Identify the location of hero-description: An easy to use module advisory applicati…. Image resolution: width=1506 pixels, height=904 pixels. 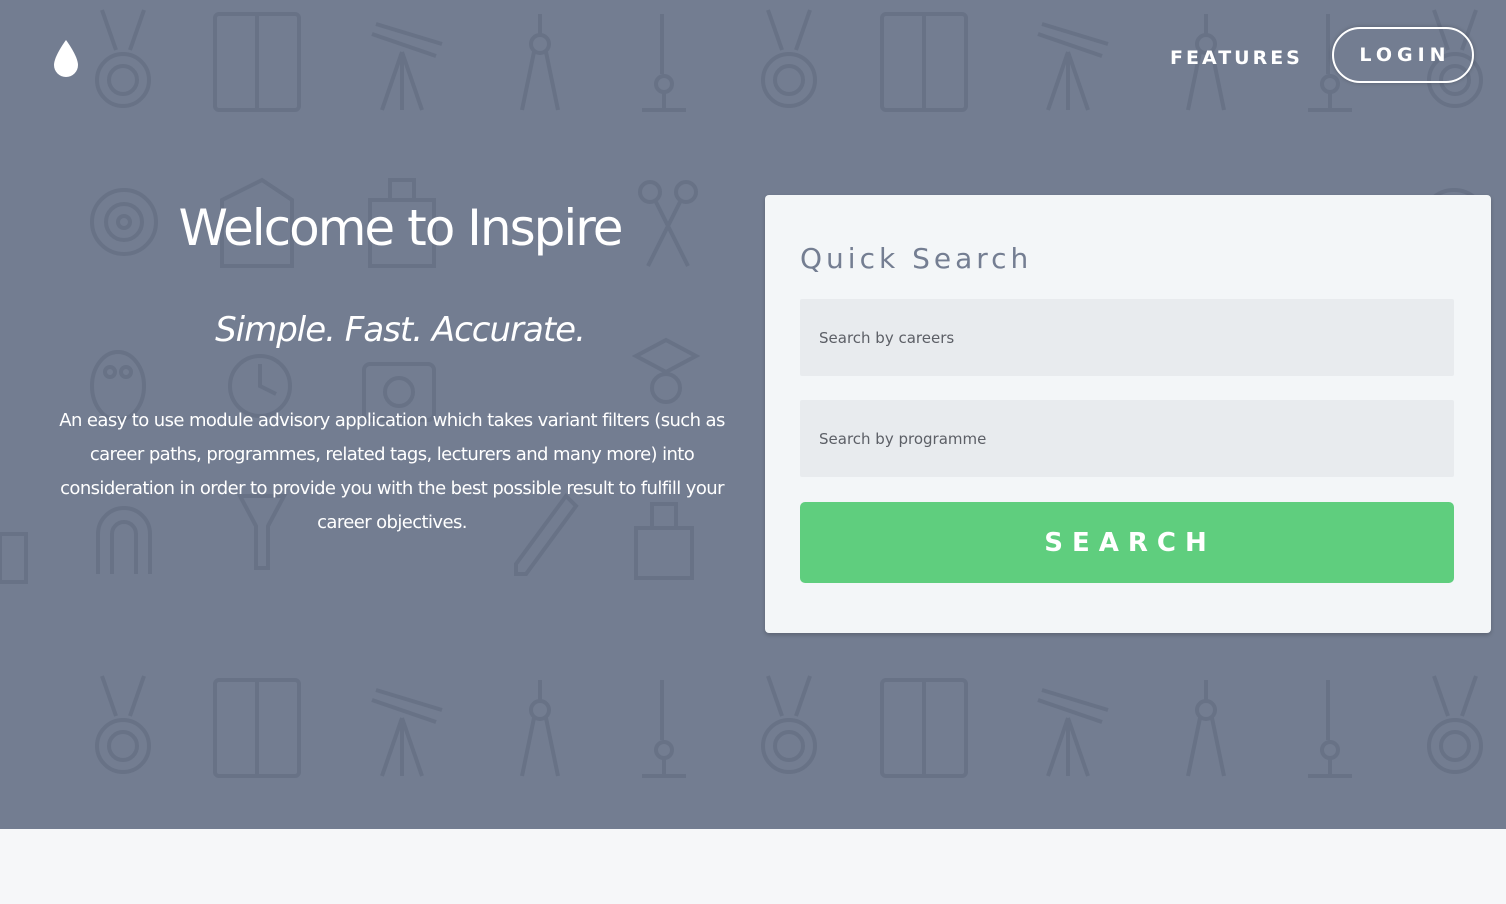
(392, 471).